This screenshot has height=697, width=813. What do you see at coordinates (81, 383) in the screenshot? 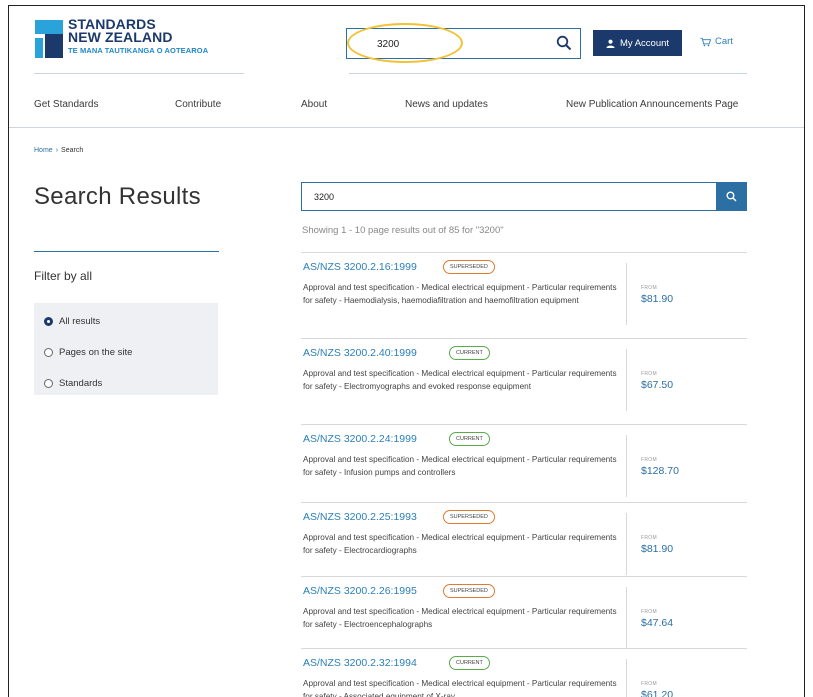
I see `filter-option-label: Standards` at bounding box center [81, 383].